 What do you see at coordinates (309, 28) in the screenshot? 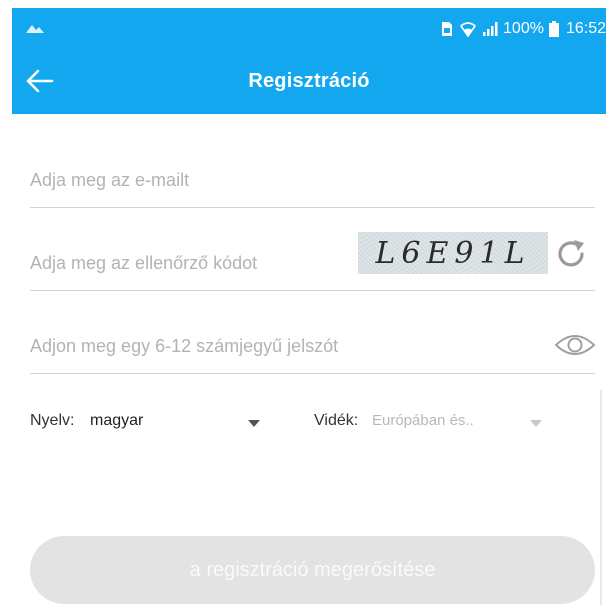
I see `status-bar: 100% 16:52` at bounding box center [309, 28].